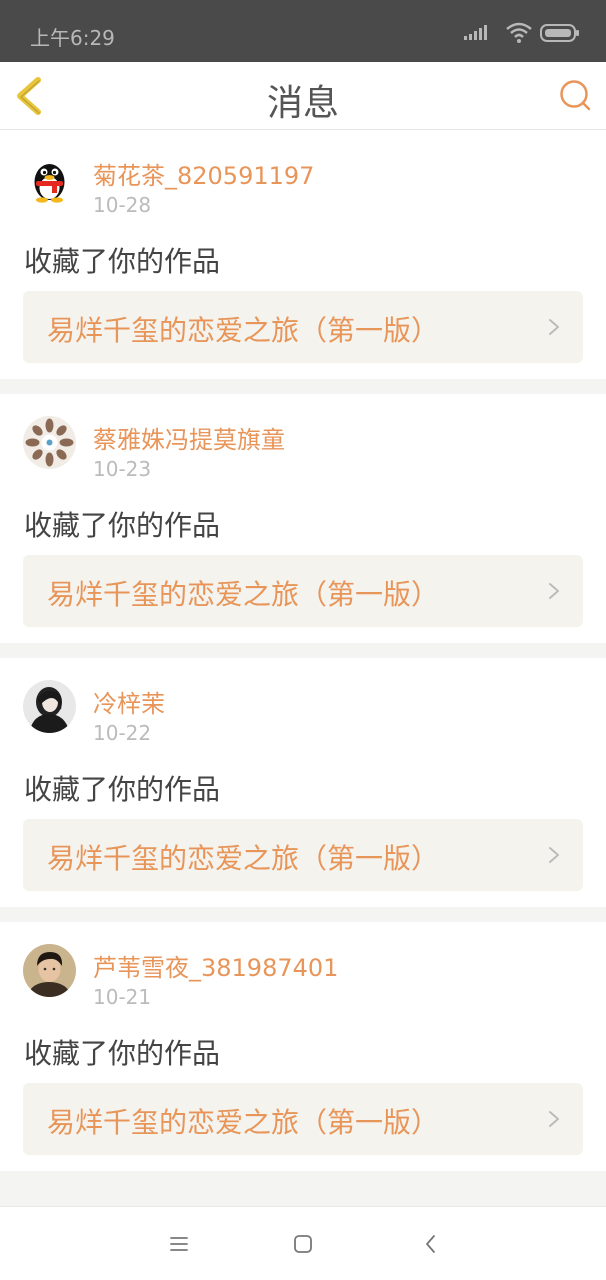  Describe the element at coordinates (215, 965) in the screenshot. I see `username: 芦苇雪夜_381987401` at that location.